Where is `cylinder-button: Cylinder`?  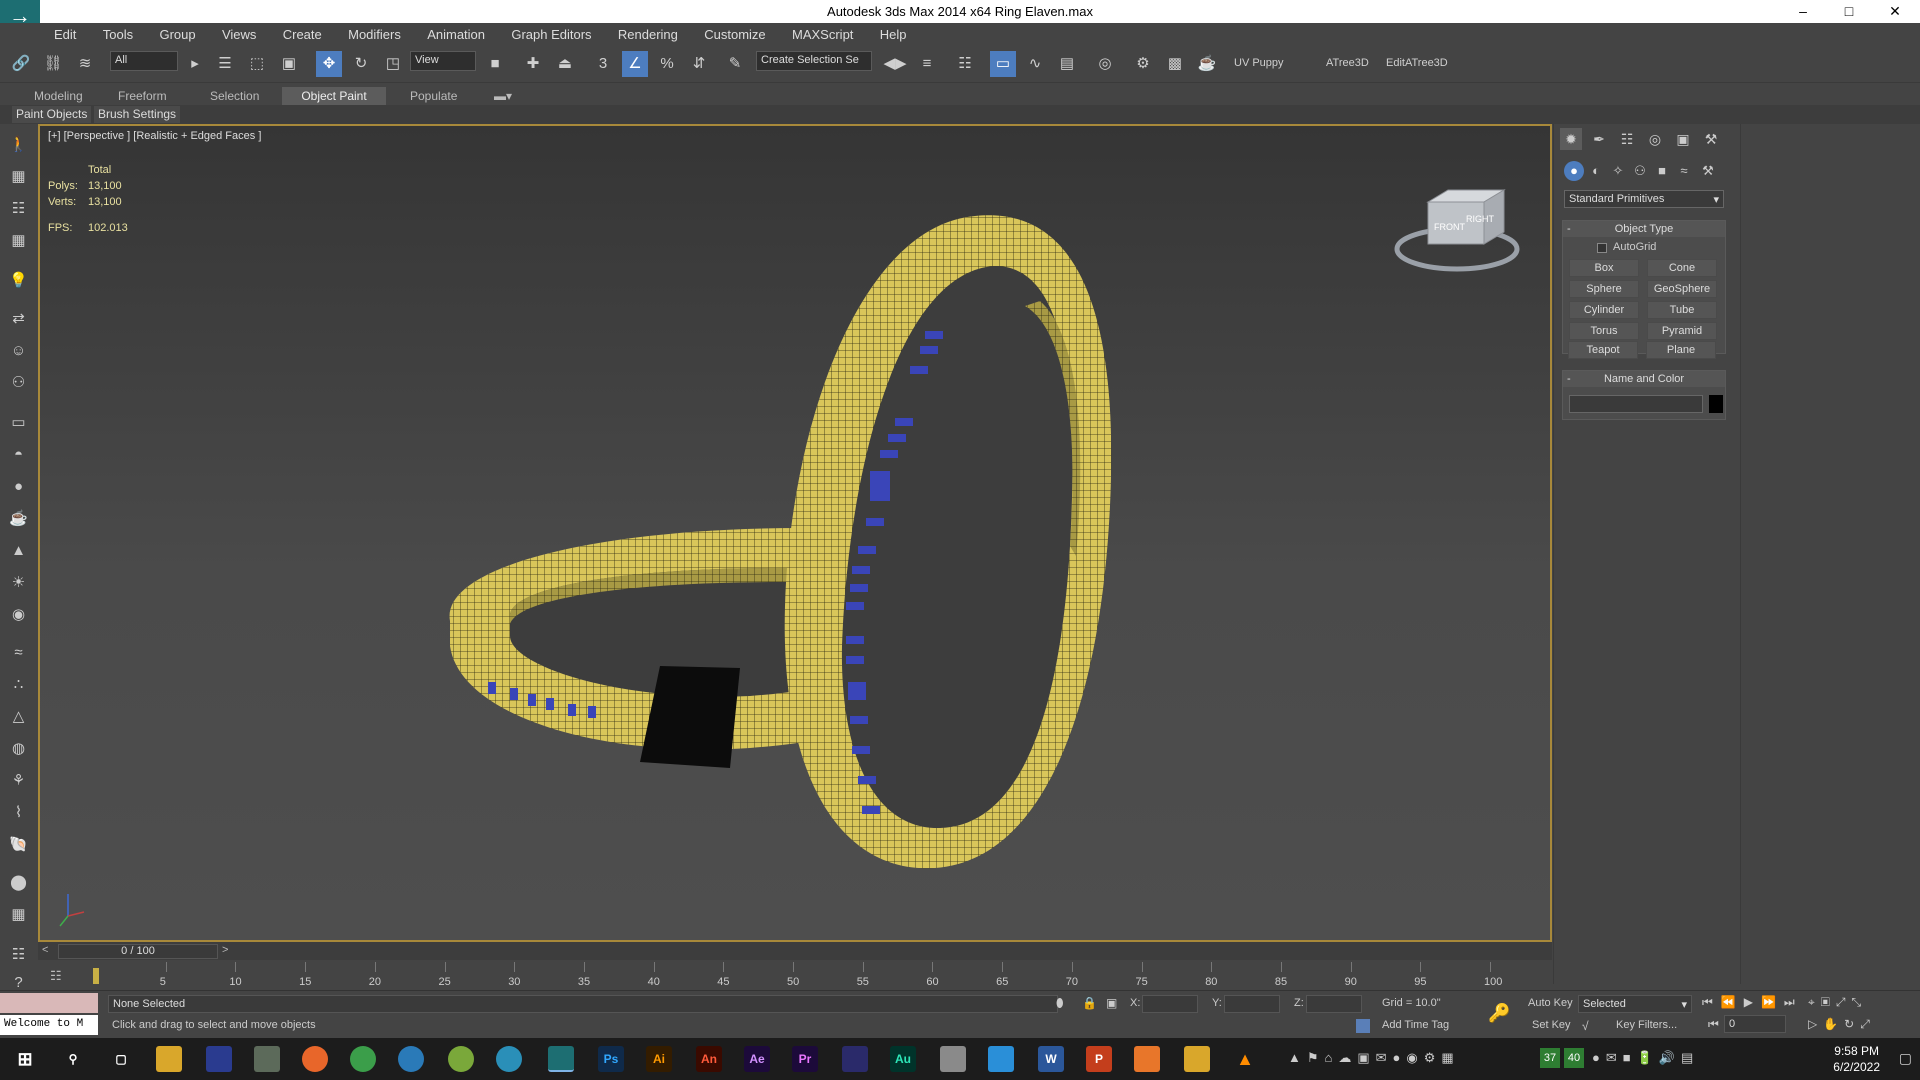 cylinder-button: Cylinder is located at coordinates (1604, 310).